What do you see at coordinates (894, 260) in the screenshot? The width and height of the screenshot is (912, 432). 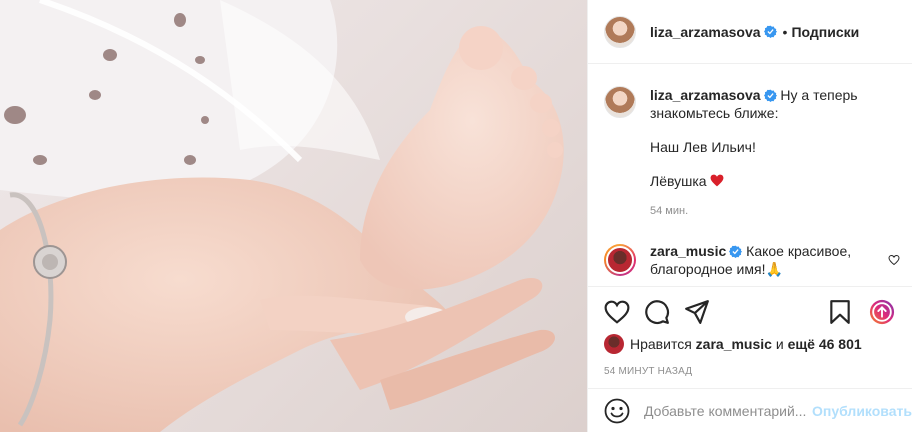 I see `comment-like-heart-icon` at bounding box center [894, 260].